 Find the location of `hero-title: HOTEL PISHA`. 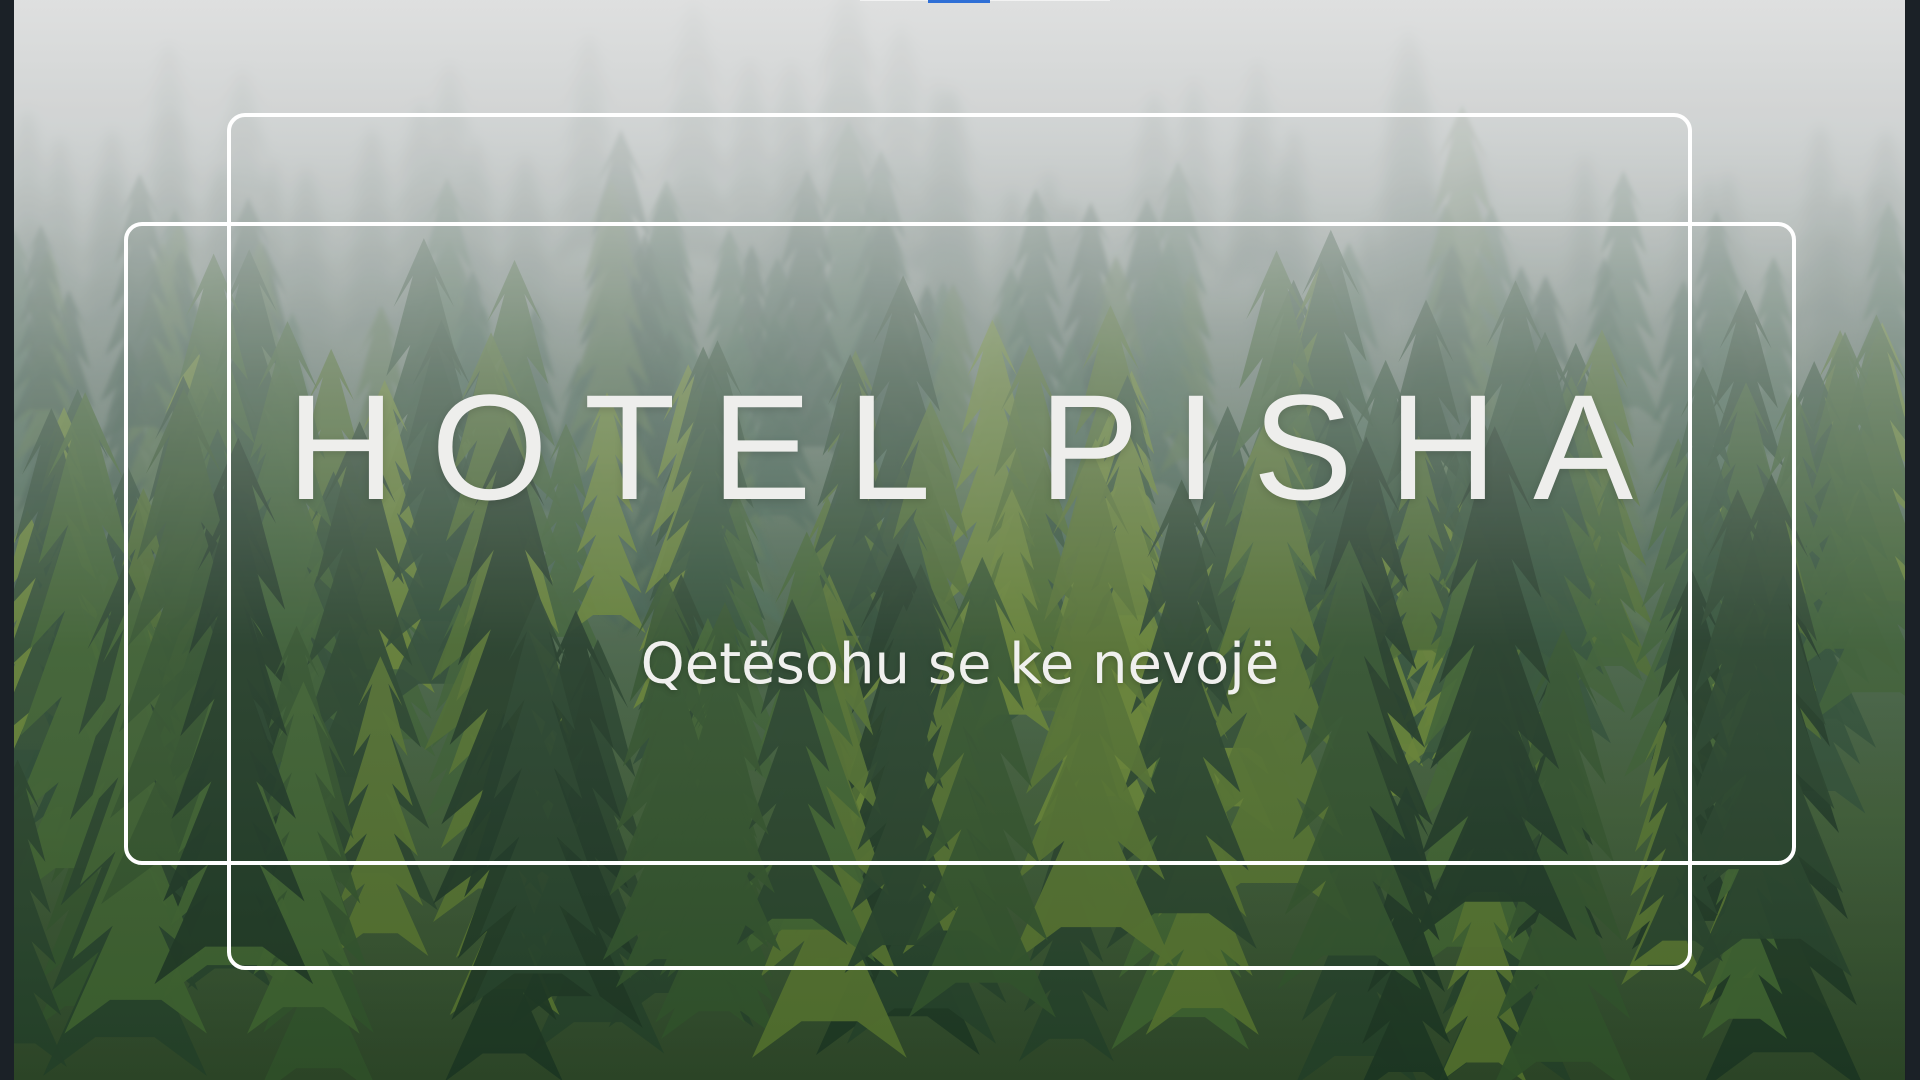

hero-title: HOTEL PISHA is located at coordinates (978, 447).